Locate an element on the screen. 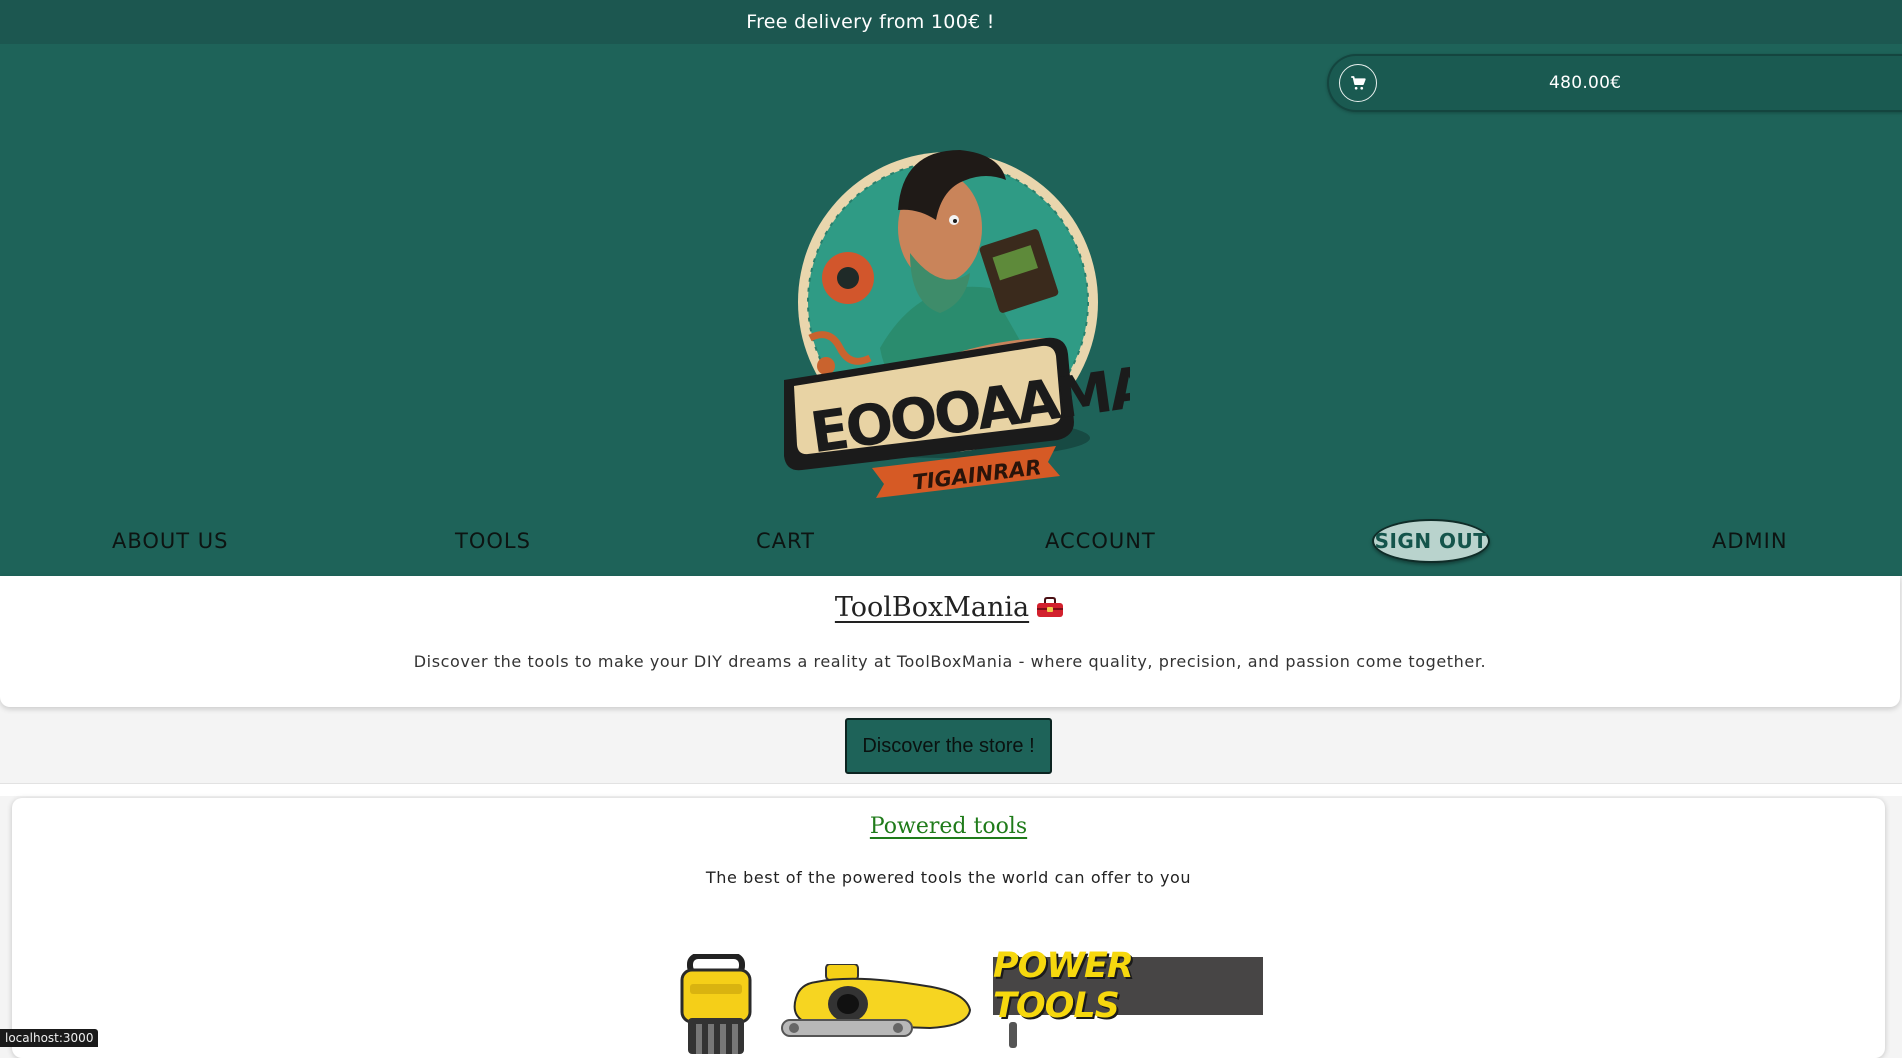 The height and width of the screenshot is (1058, 1902). nav-tools: TOOLS is located at coordinates (493, 541).